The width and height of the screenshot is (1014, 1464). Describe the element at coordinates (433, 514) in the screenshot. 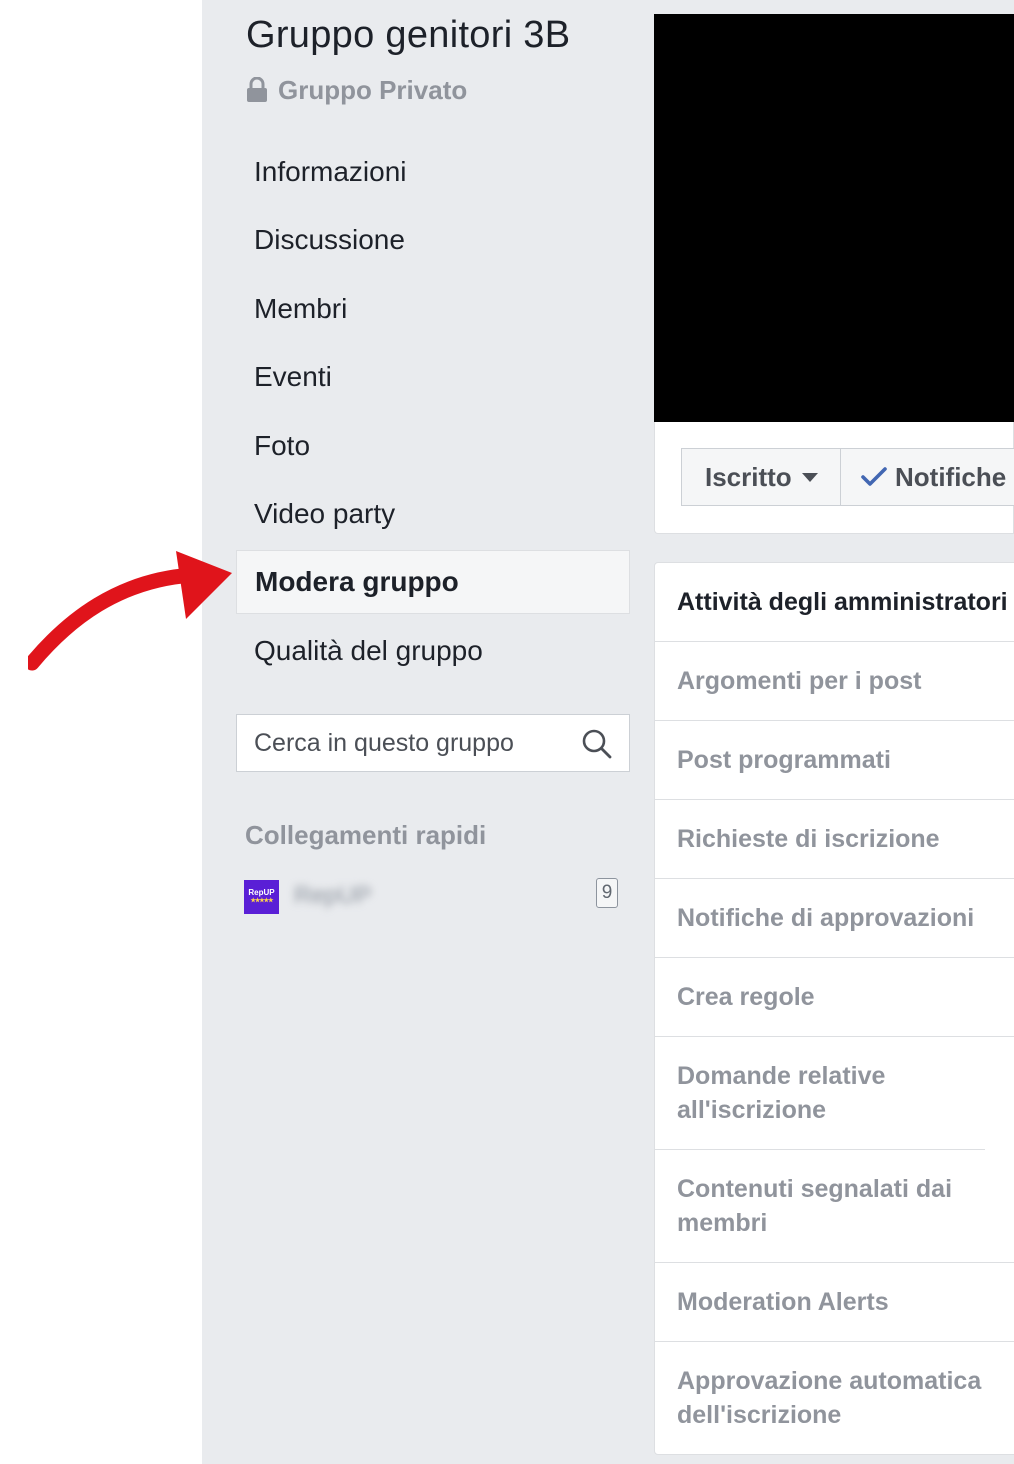

I see `nav-item-video-party: Video party` at that location.